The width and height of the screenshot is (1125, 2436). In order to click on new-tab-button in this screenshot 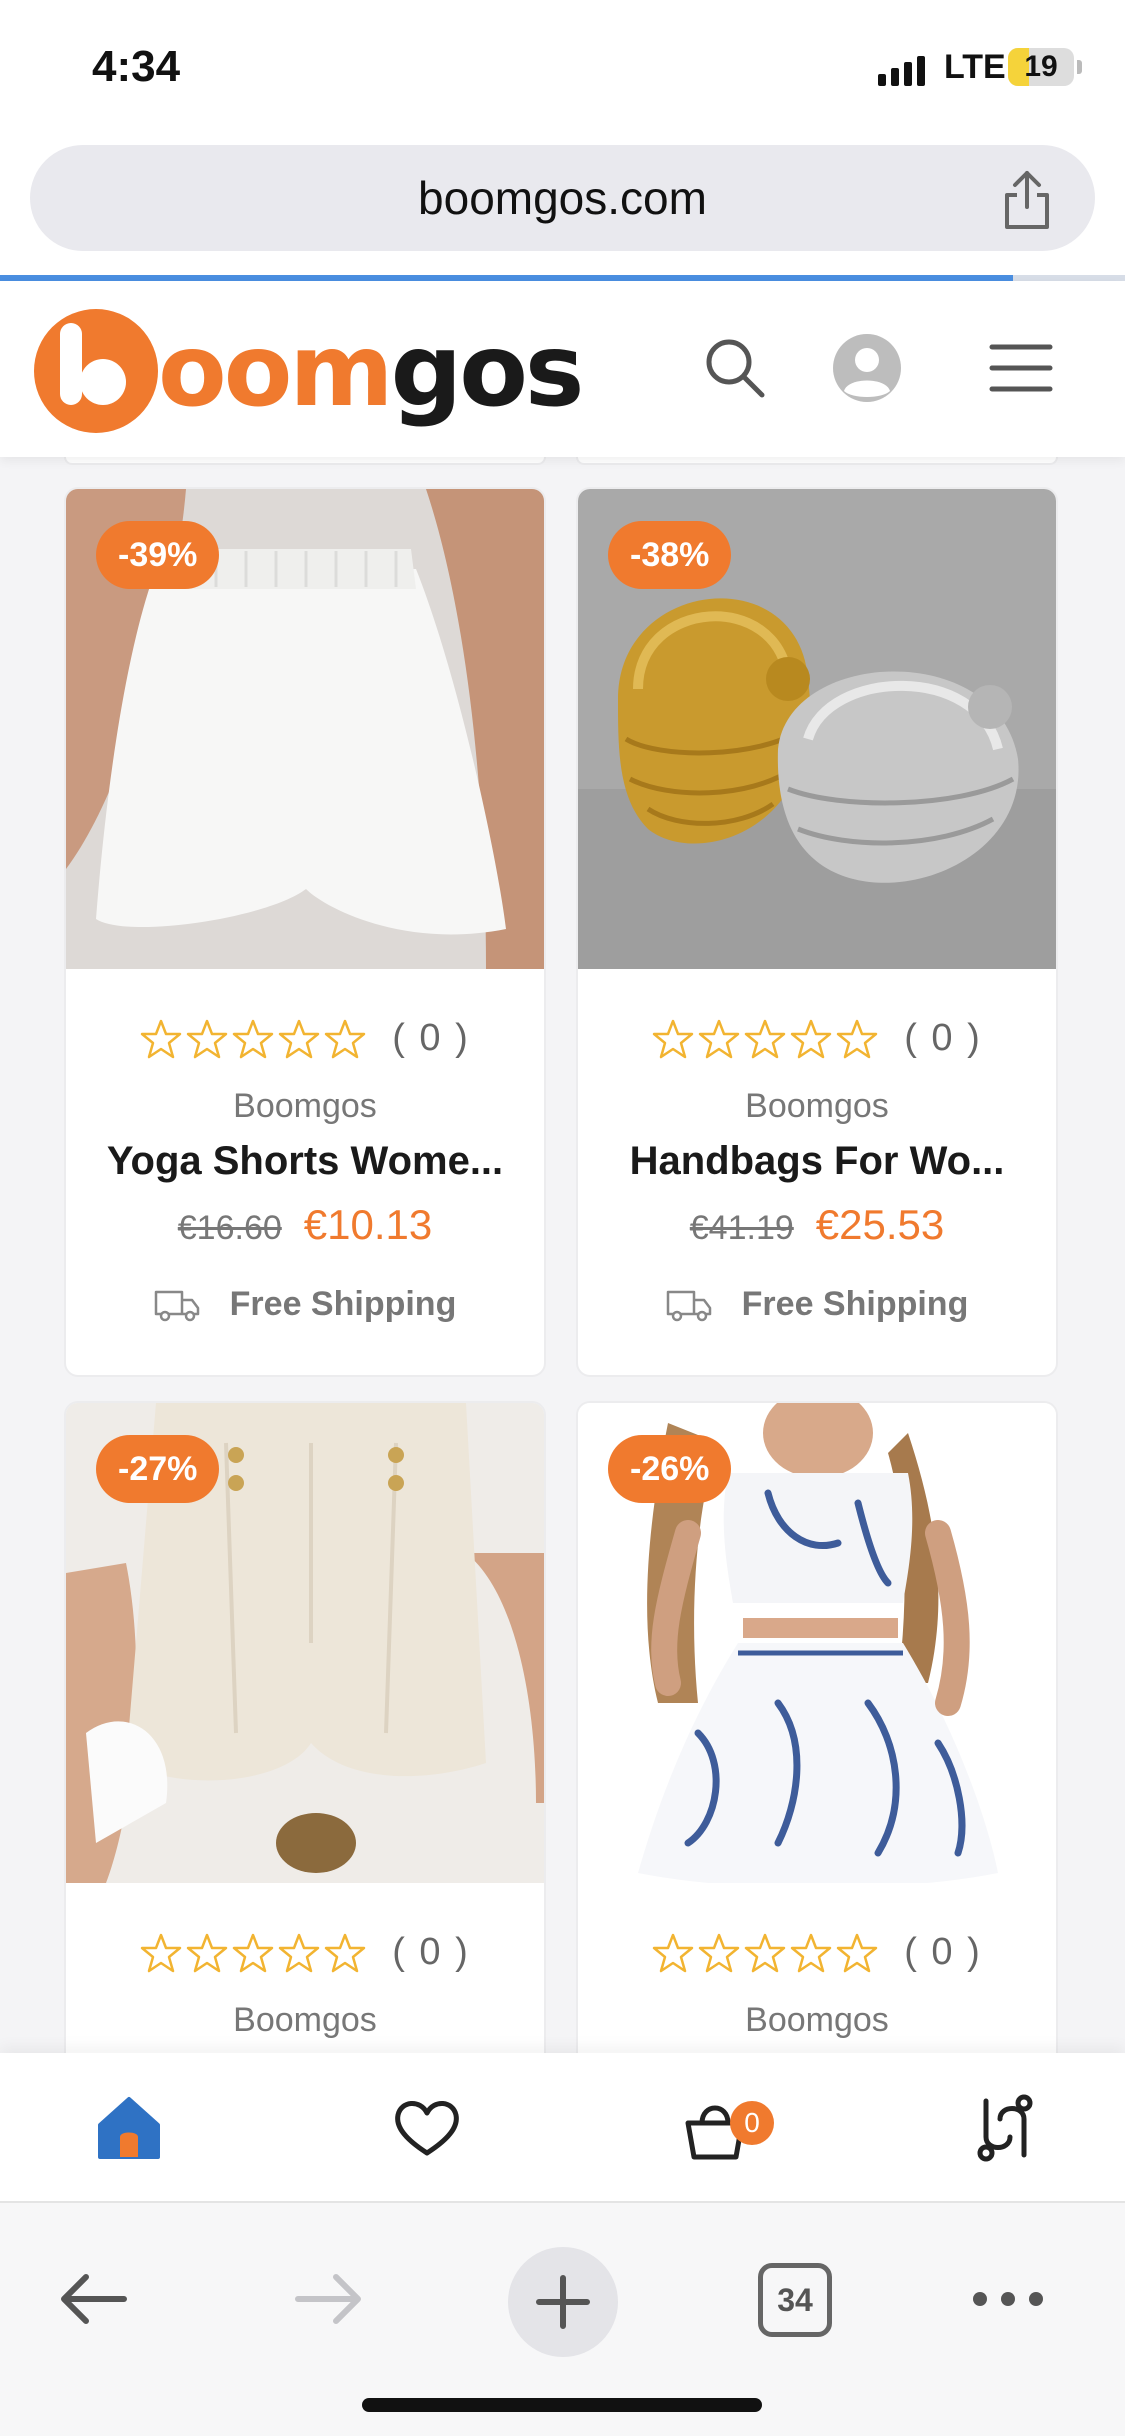, I will do `click(563, 2302)`.